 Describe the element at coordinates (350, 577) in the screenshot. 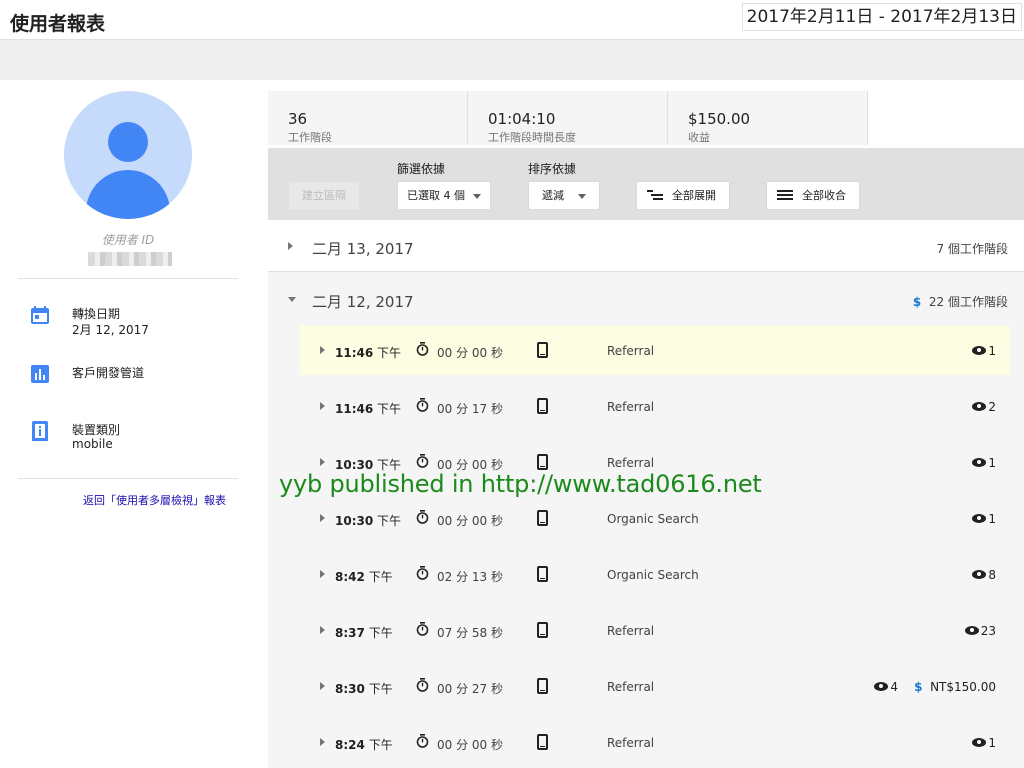

I see `session-time-value: 8:42` at that location.